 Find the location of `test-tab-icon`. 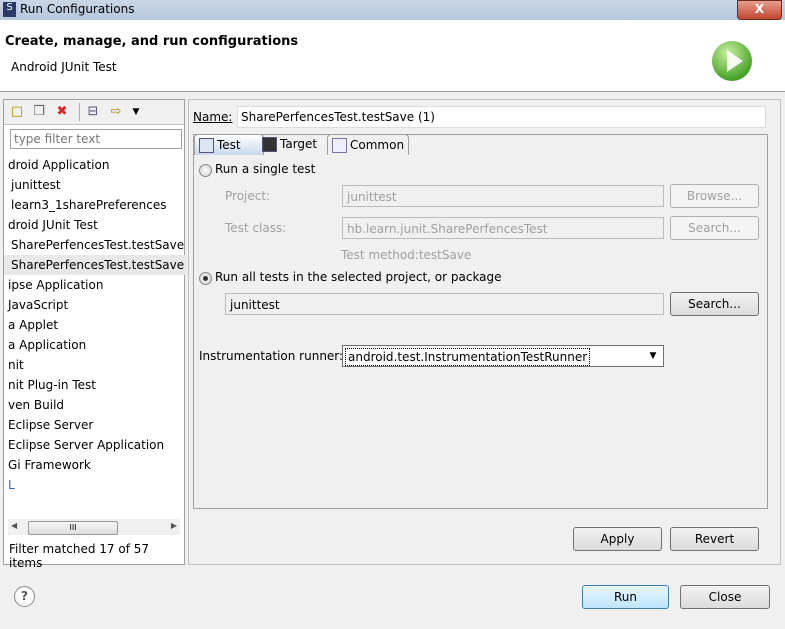

test-tab-icon is located at coordinates (206, 145).